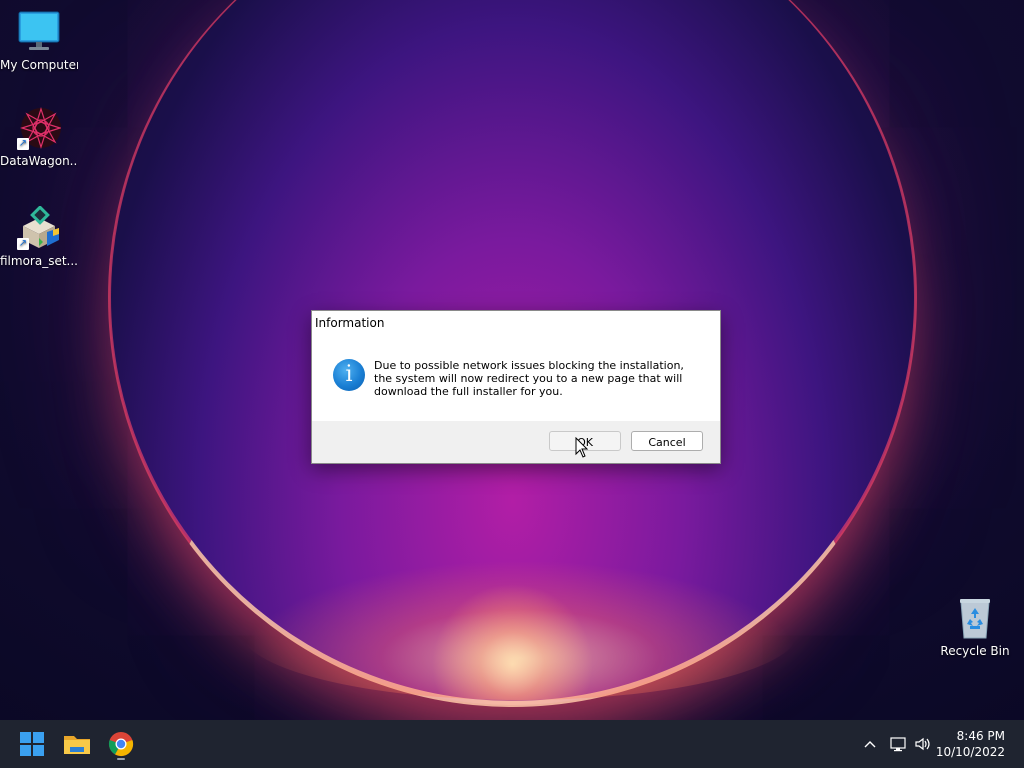 This screenshot has height=768, width=1024. Describe the element at coordinates (970, 744) in the screenshot. I see `clock: 8:46 PM 10/10/2022` at that location.